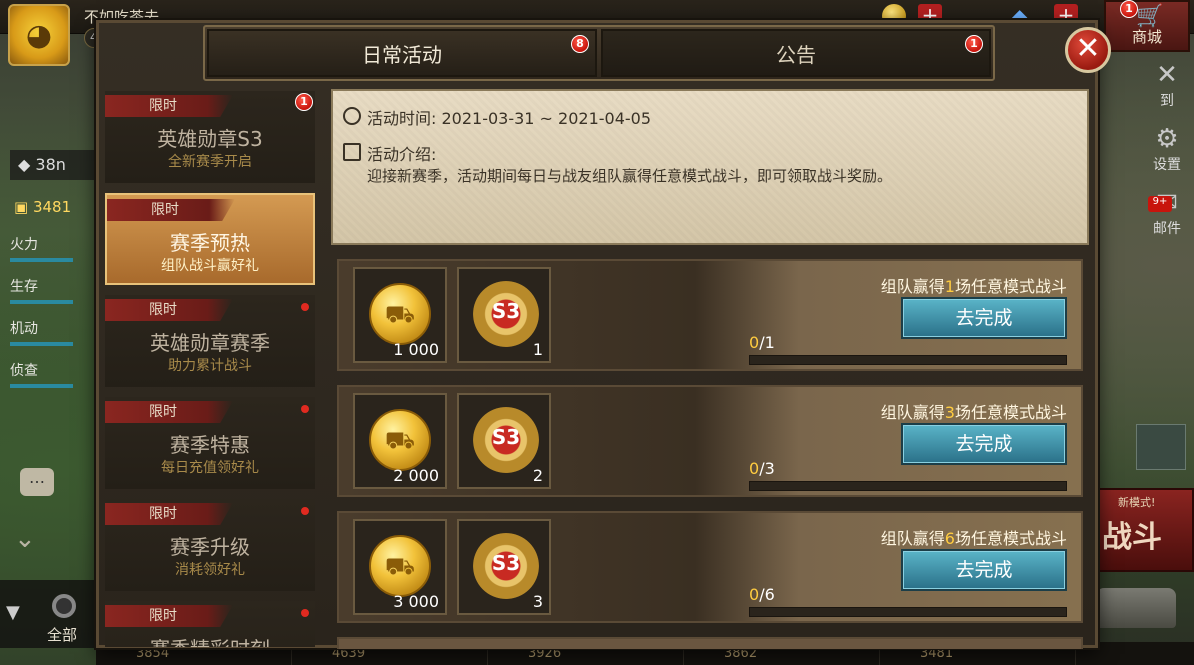  What do you see at coordinates (55, 290) in the screenshot?
I see `stat-survival: 生存` at bounding box center [55, 290].